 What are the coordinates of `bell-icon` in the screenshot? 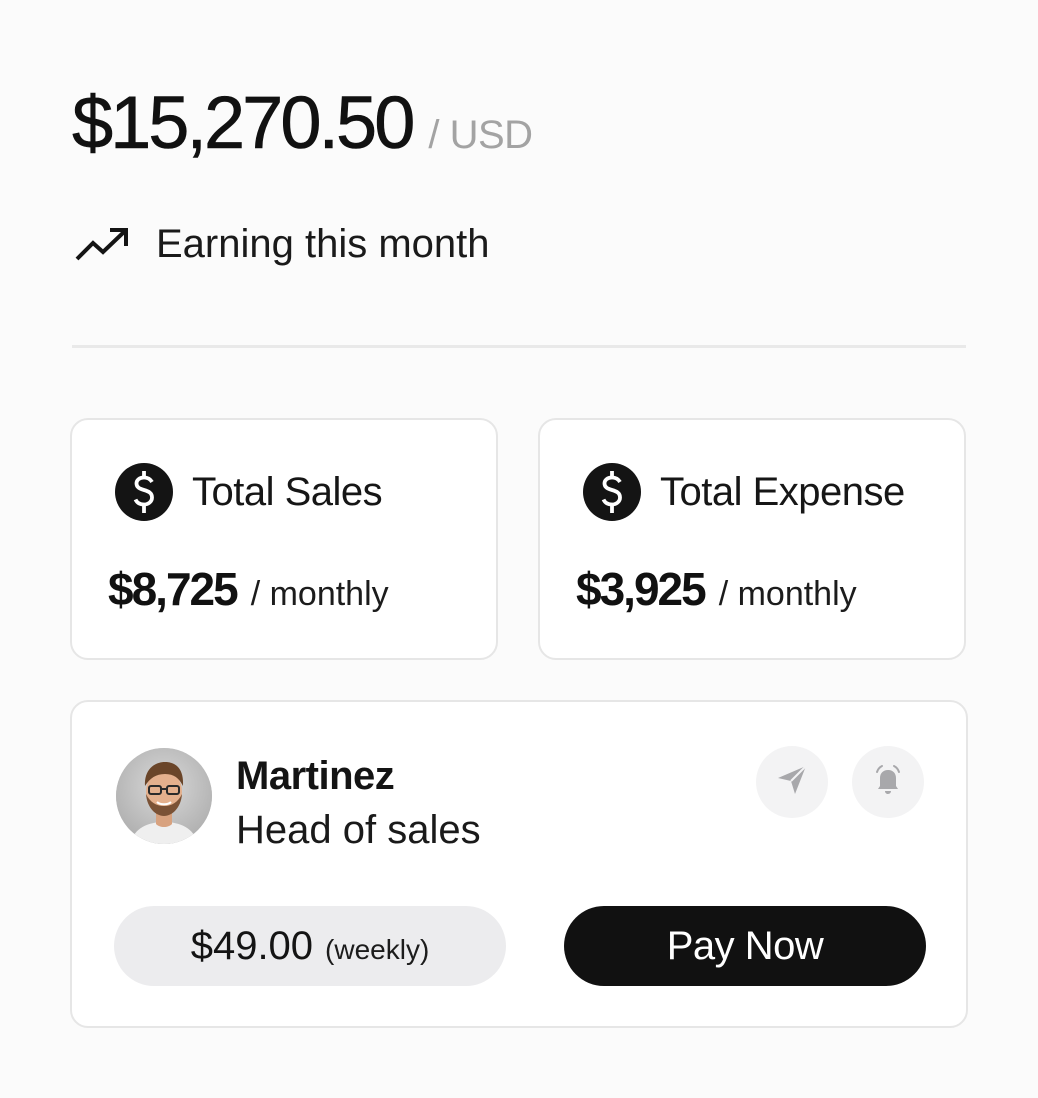 It's located at (888, 782).